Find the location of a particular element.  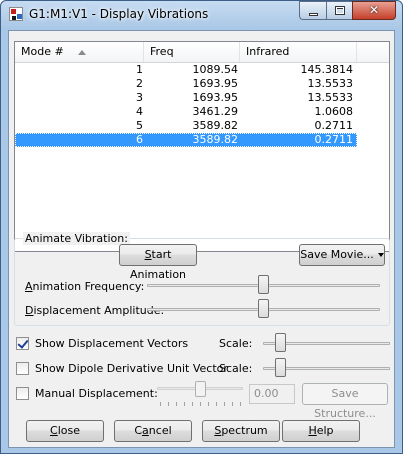

table-row: 1 1089.54 145.3814 is located at coordinates (202, 70).